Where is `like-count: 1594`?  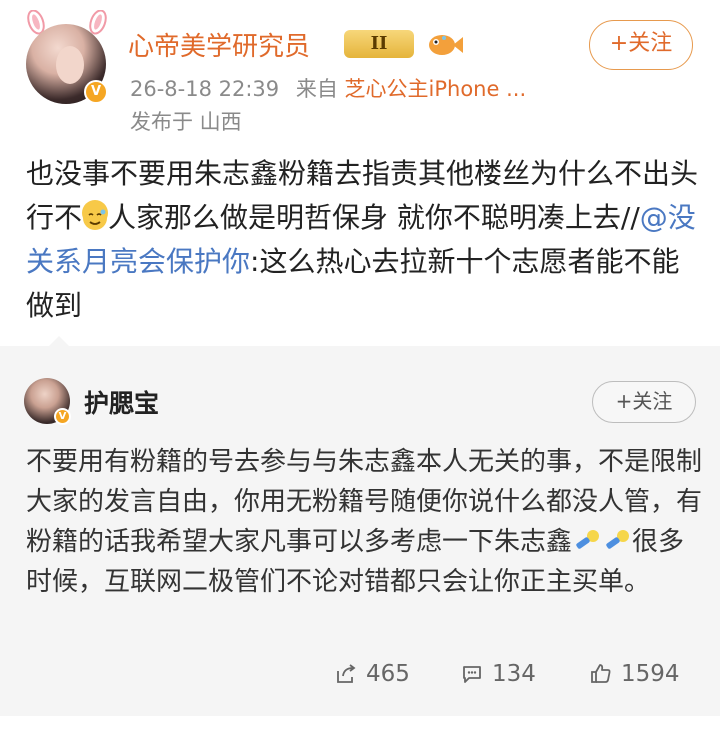
like-count: 1594 is located at coordinates (650, 674).